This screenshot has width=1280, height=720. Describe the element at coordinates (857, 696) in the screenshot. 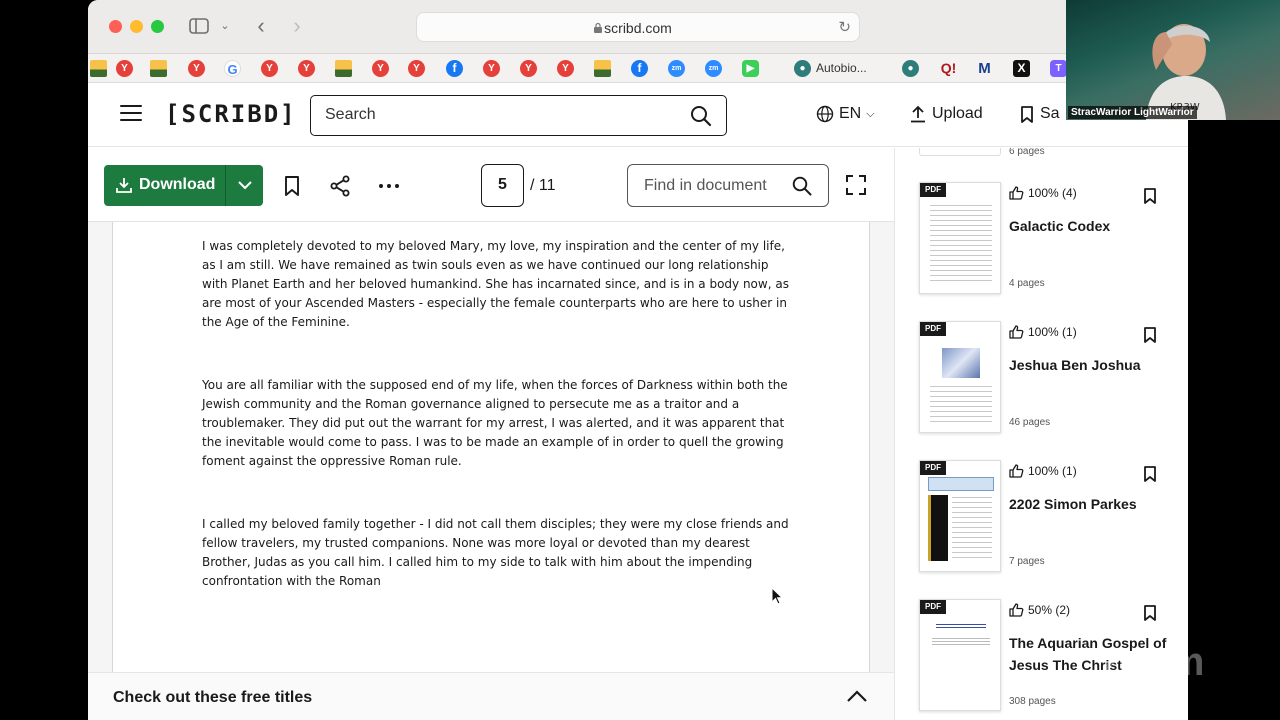

I see `chevron-up-icon` at that location.